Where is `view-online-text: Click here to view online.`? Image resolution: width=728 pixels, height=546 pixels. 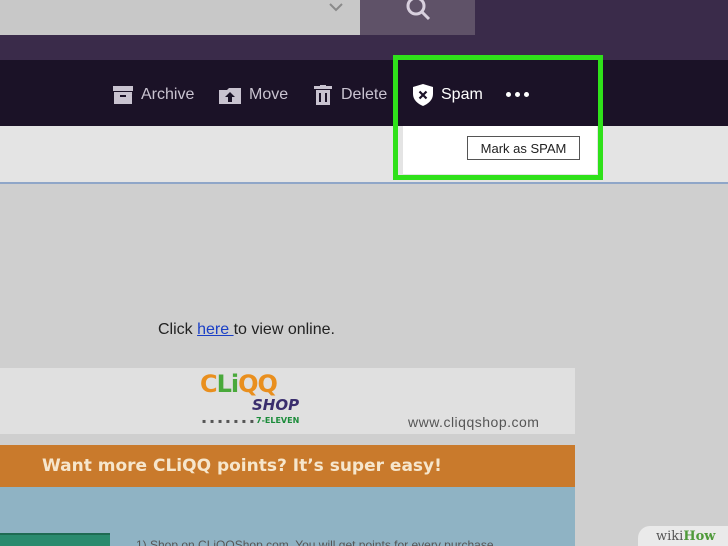 view-online-text: Click here to view online. is located at coordinates (246, 330).